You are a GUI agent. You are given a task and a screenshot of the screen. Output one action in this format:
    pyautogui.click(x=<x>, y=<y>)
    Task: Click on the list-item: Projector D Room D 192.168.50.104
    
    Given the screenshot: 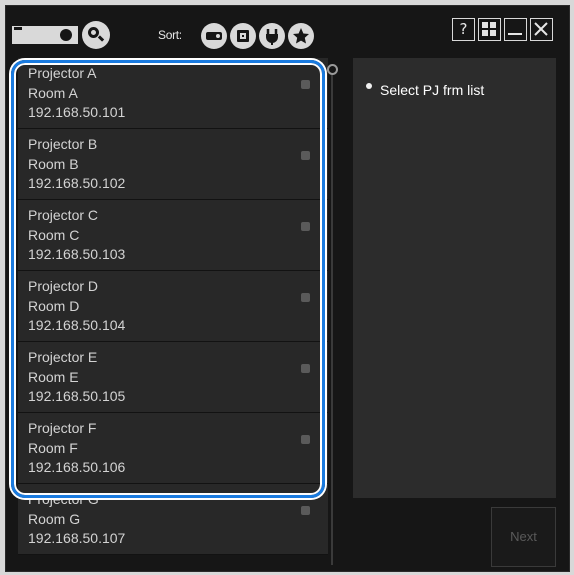 What is the action you would take?
    pyautogui.click(x=173, y=306)
    